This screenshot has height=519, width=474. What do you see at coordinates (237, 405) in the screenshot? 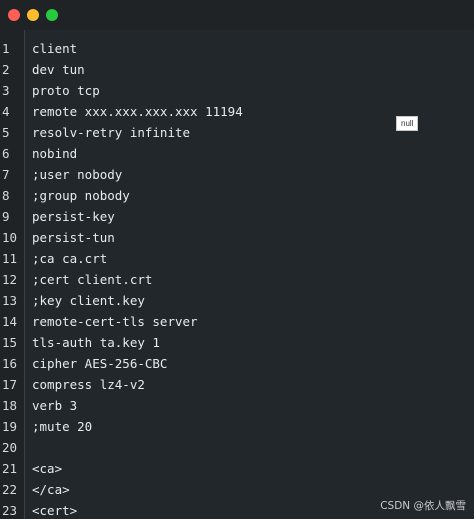
I see `code-line: 18 verb 3` at bounding box center [237, 405].